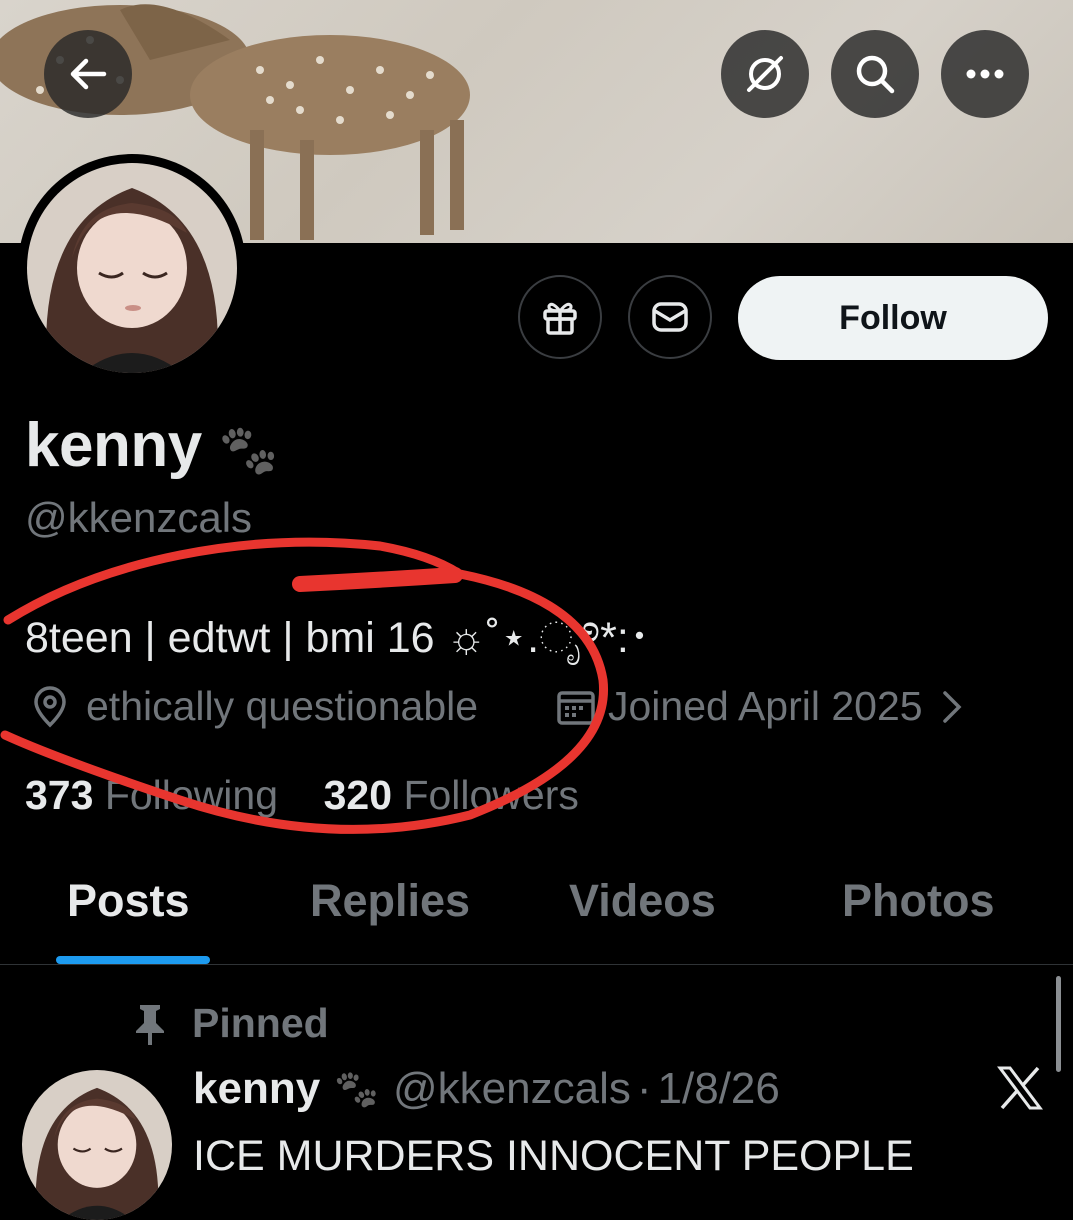  I want to click on more-icon, so click(985, 74).